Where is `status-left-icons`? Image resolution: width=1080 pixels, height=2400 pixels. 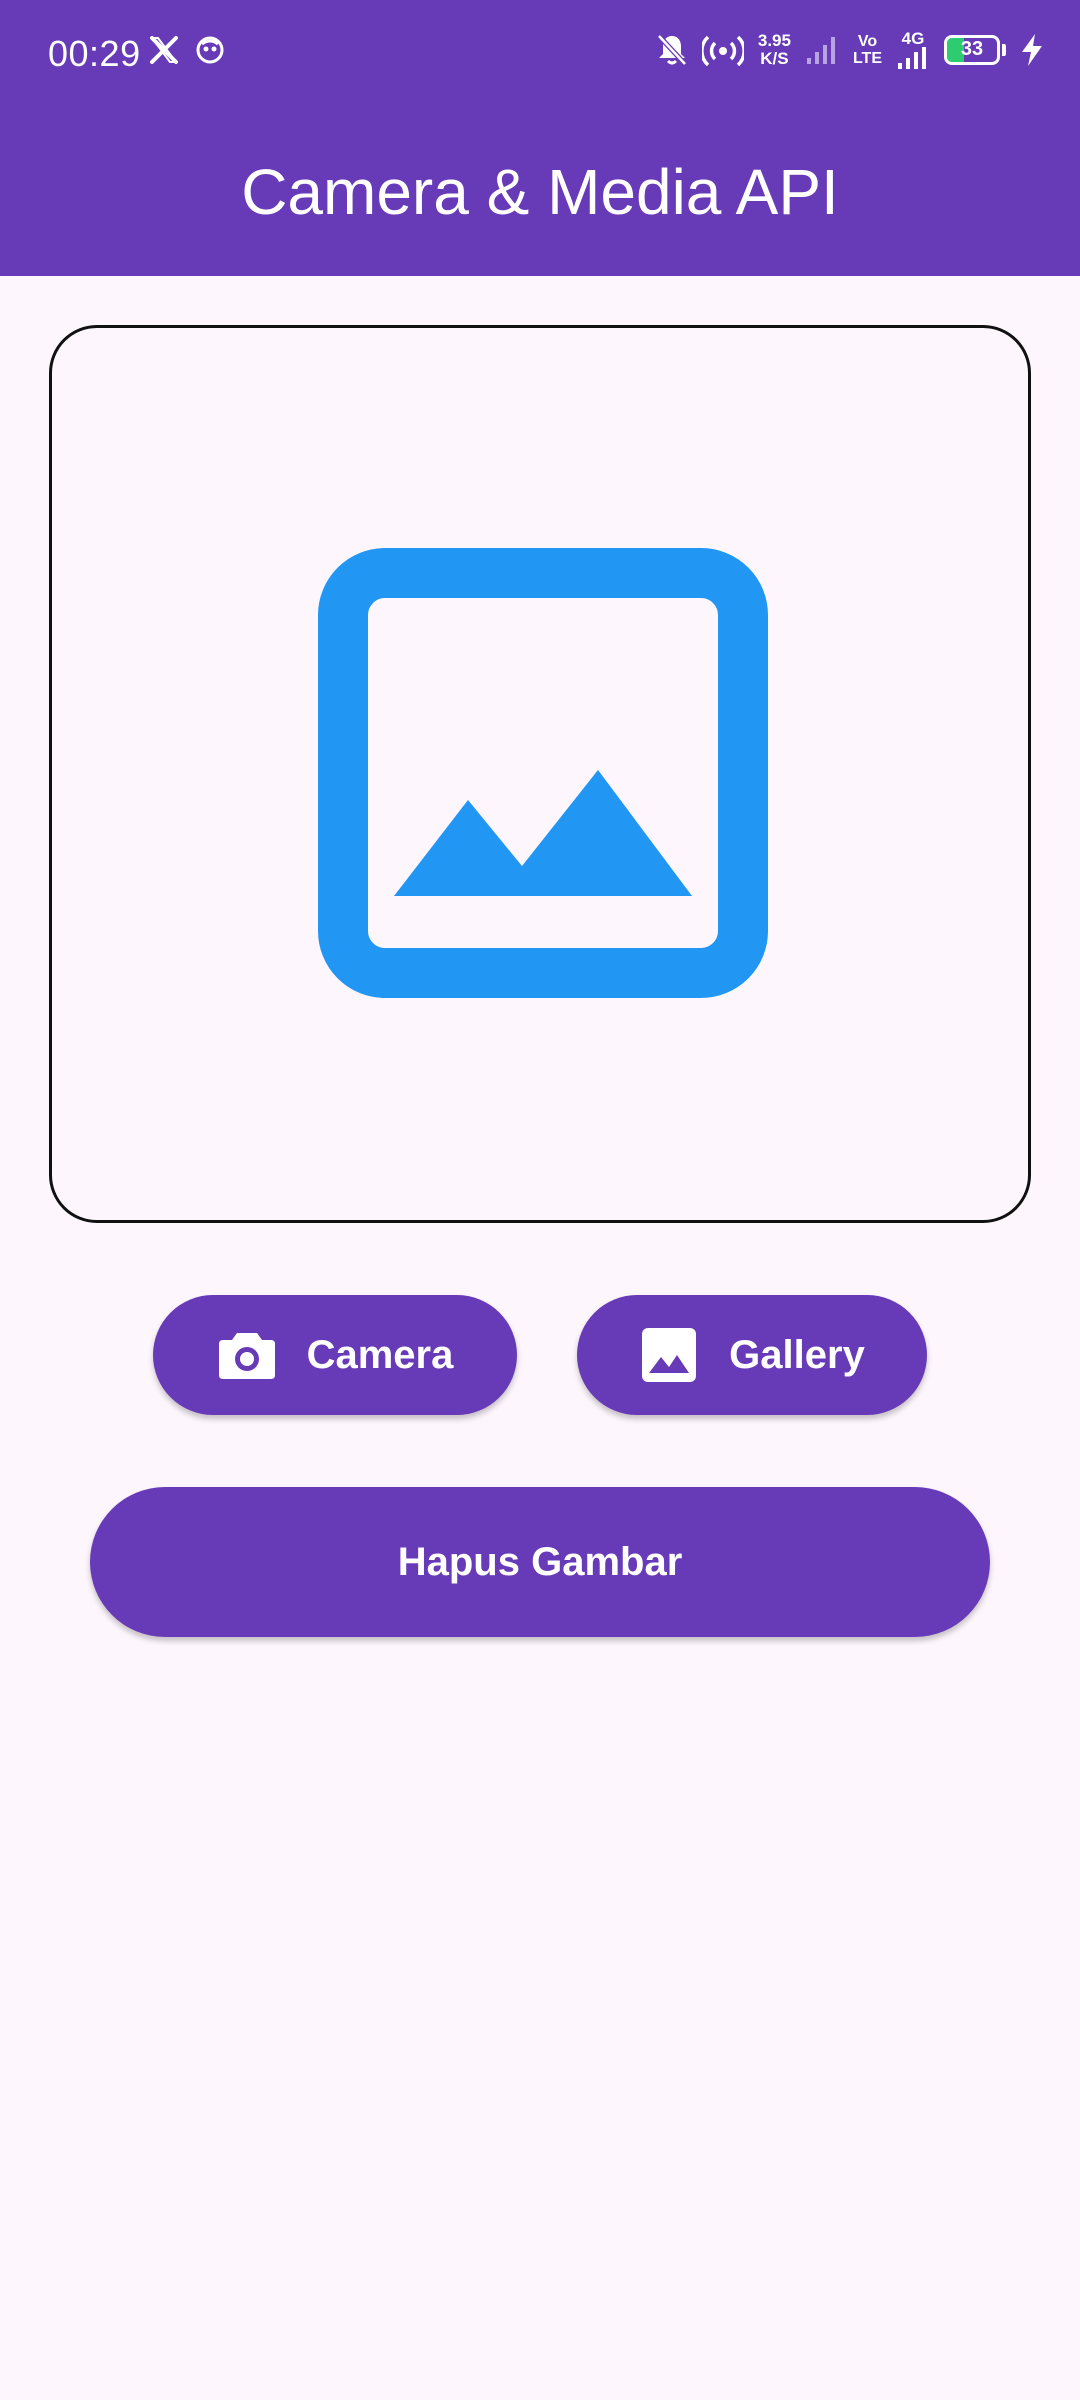 status-left-icons is located at coordinates (187, 50).